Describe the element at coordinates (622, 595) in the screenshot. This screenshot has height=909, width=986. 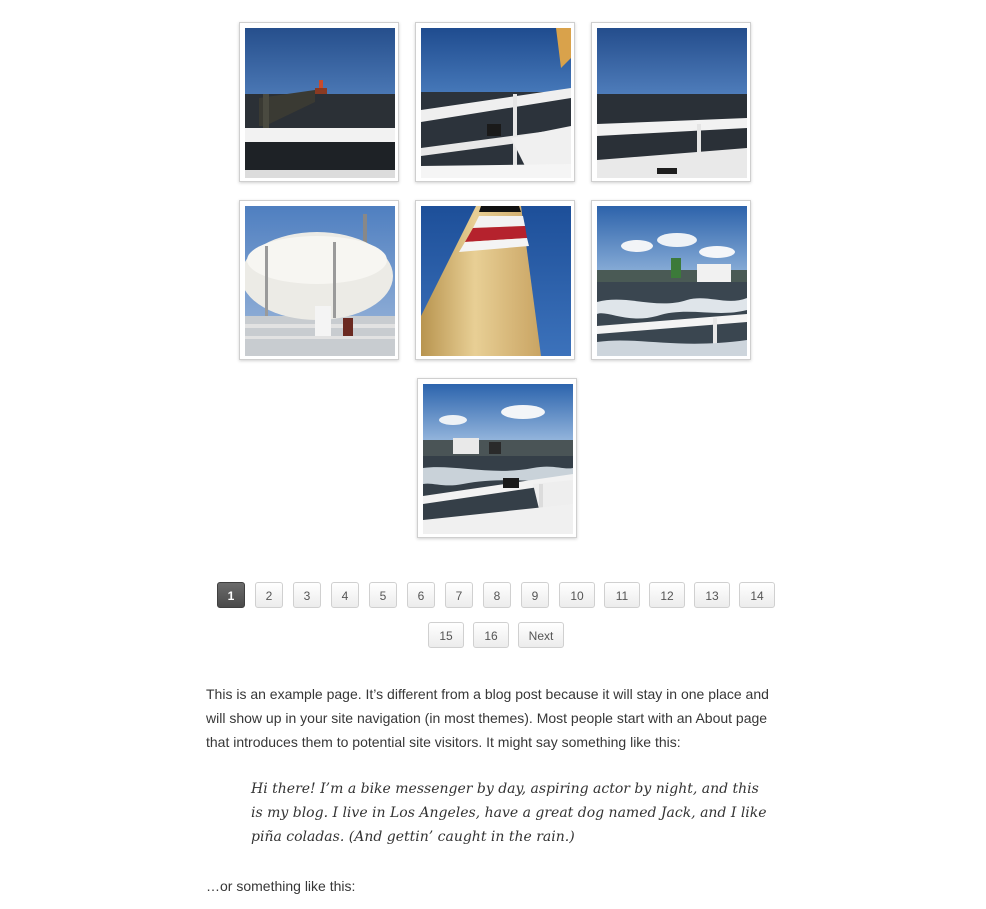
I see `page-link-11: 11` at that location.